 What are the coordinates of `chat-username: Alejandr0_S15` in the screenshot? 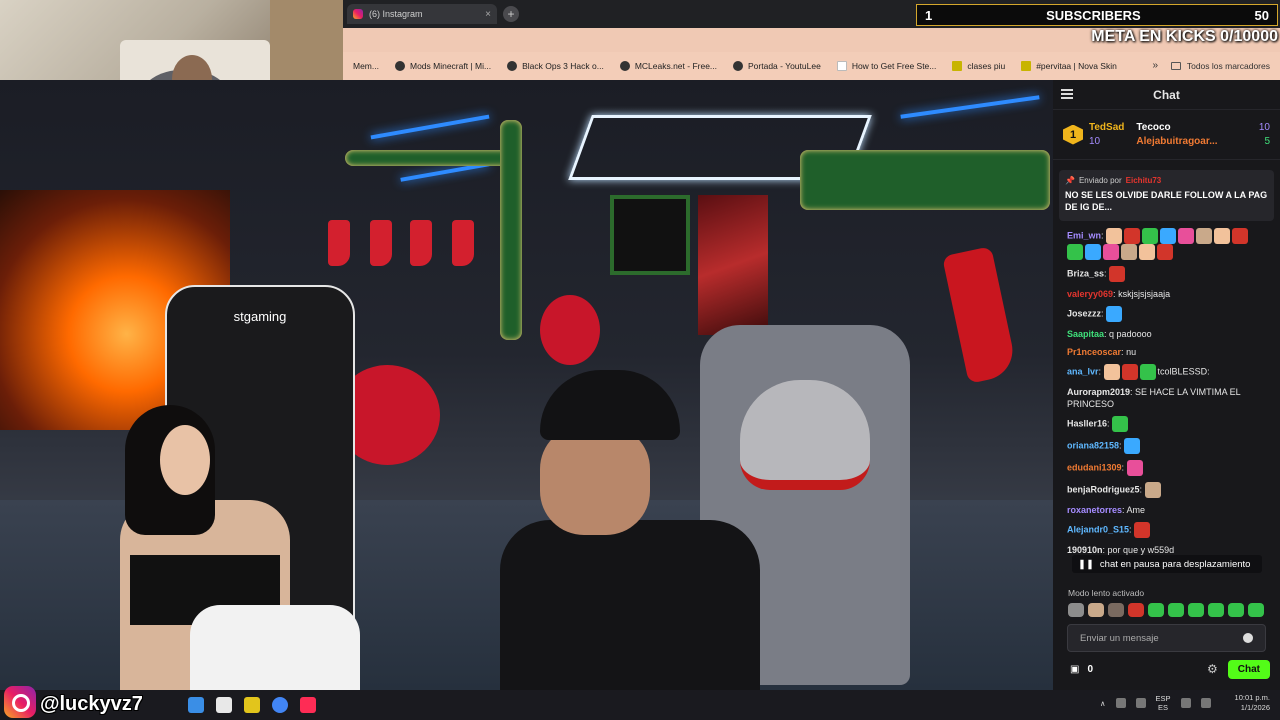 It's located at (1098, 529).